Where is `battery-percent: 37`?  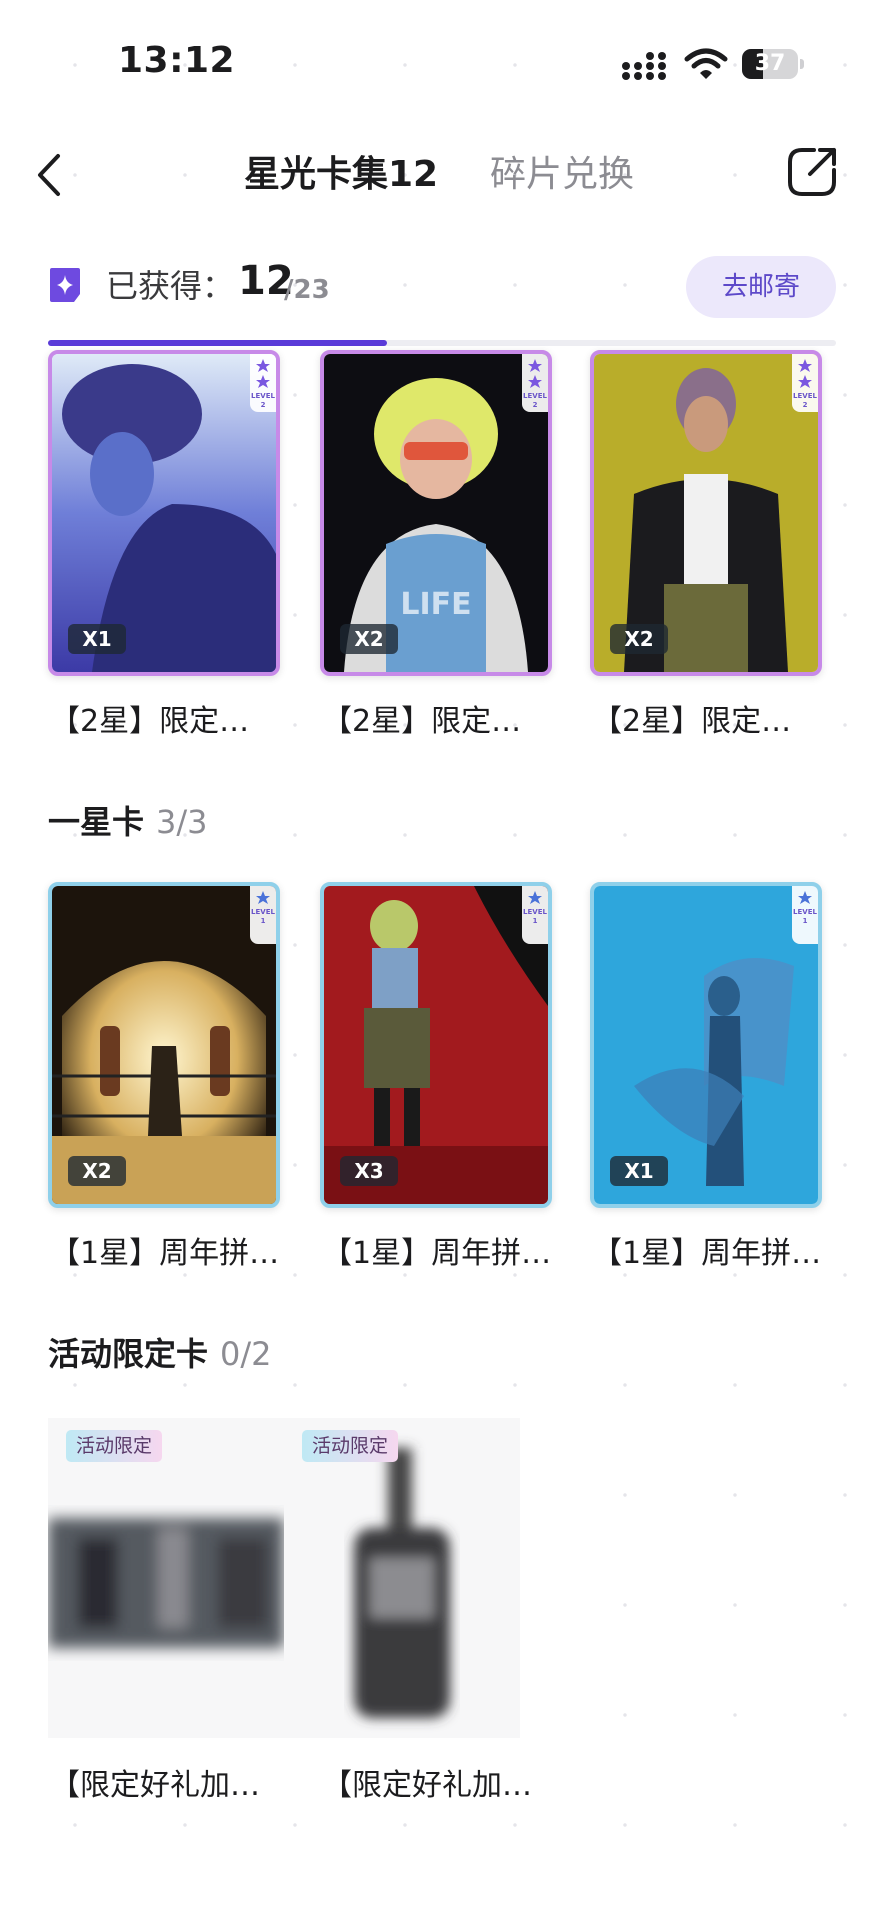
battery-percent: 37 is located at coordinates (770, 63).